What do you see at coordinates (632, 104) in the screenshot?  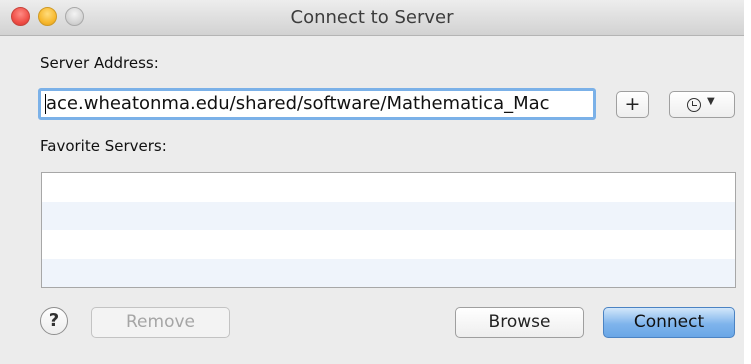 I see `add-favorite-button: +` at bounding box center [632, 104].